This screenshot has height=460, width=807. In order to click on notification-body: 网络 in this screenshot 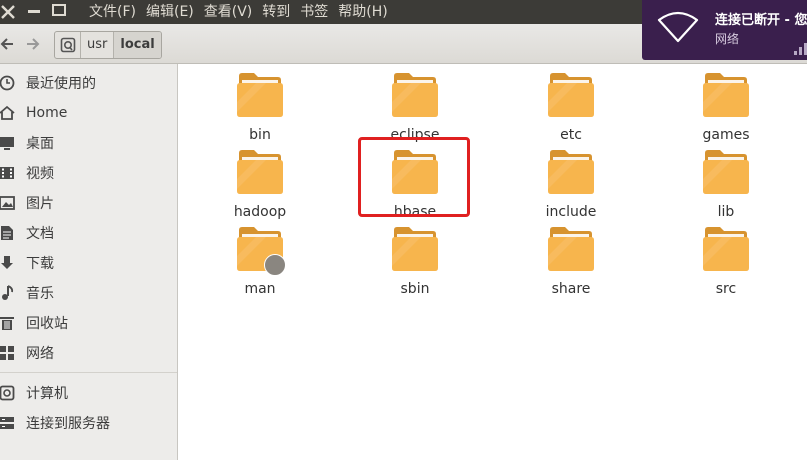, I will do `click(727, 39)`.